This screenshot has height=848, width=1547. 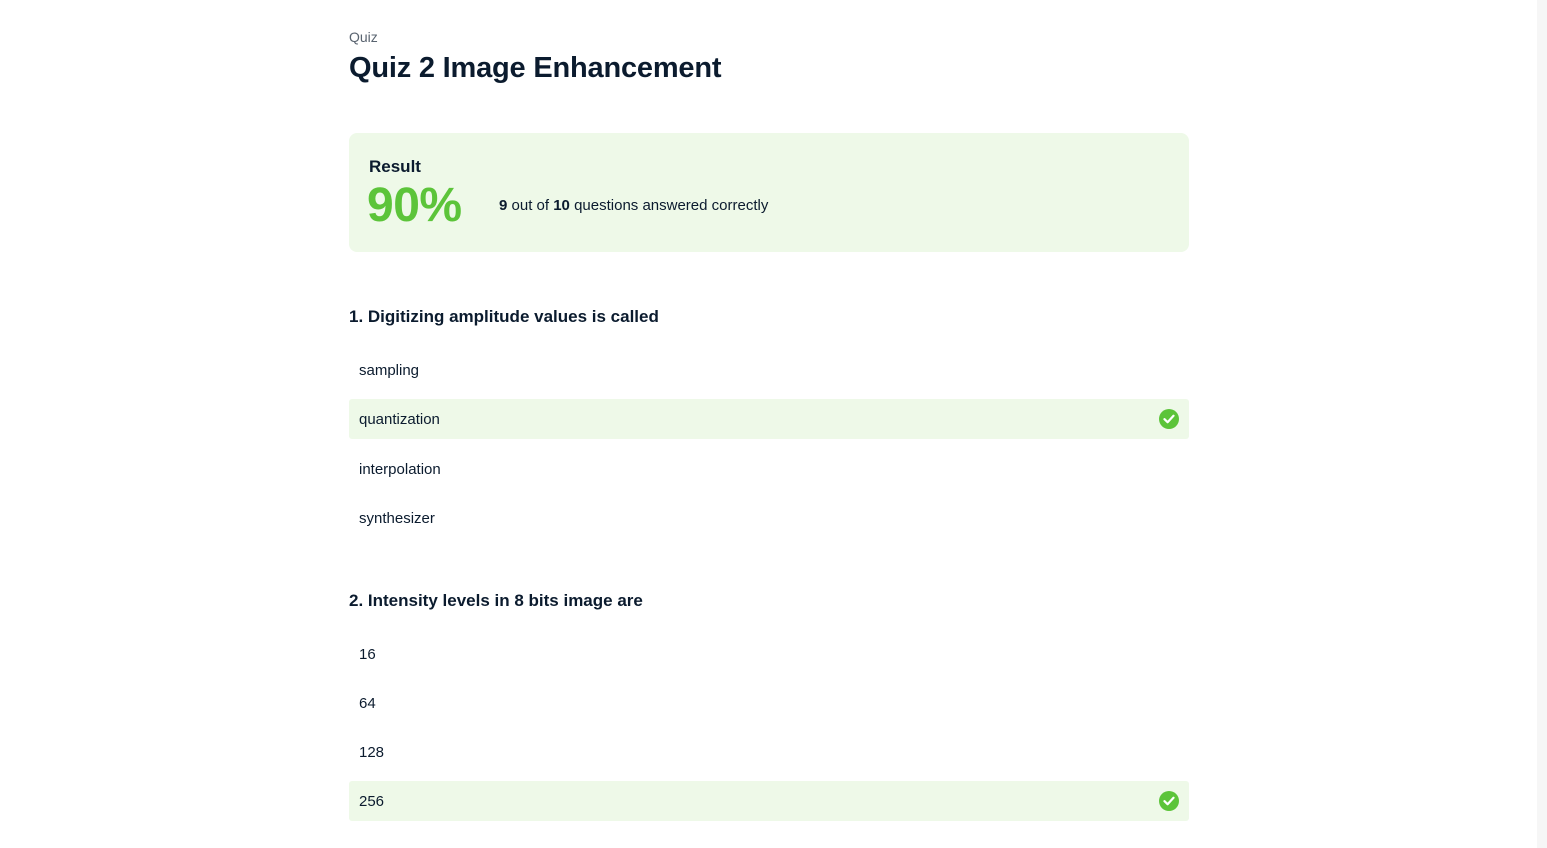 I want to click on option-label: 16, so click(x=367, y=654).